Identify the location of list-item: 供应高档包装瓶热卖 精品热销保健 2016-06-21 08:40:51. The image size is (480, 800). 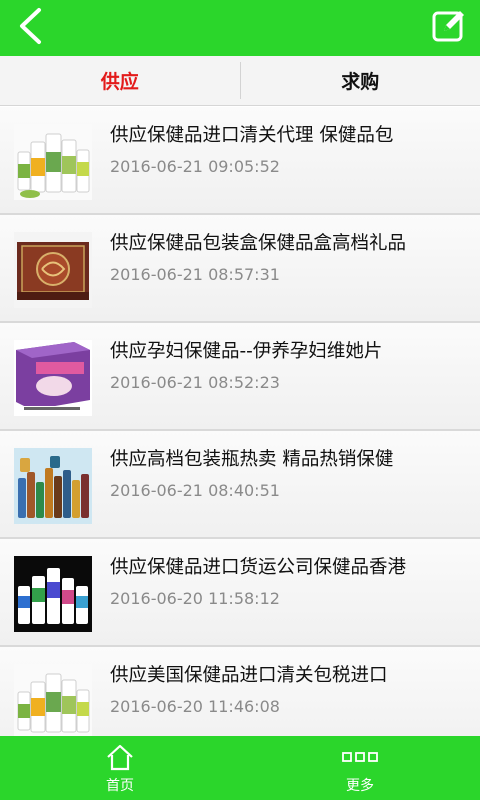
(240, 485).